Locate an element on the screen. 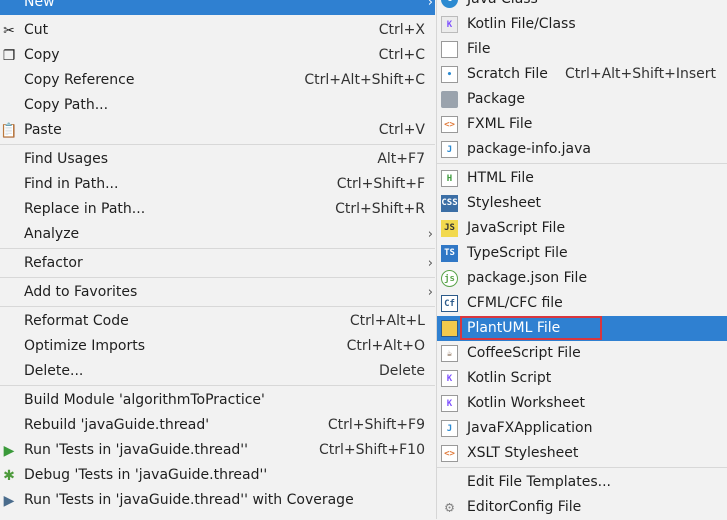 The height and width of the screenshot is (520, 727). shortcut-label: Ctrl+V is located at coordinates (401, 130).